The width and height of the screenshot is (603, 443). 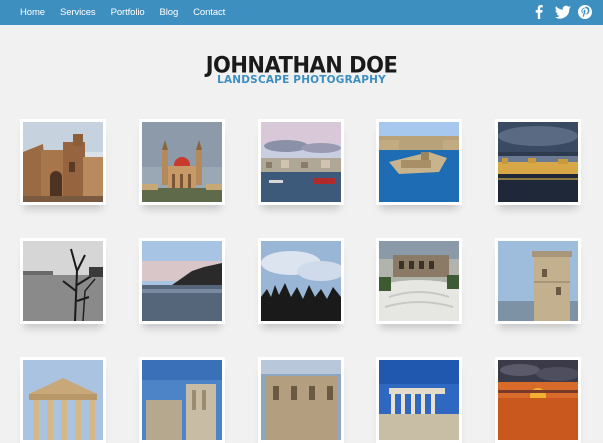 I want to click on ruins-blue-sky-photo, so click(x=182, y=400).